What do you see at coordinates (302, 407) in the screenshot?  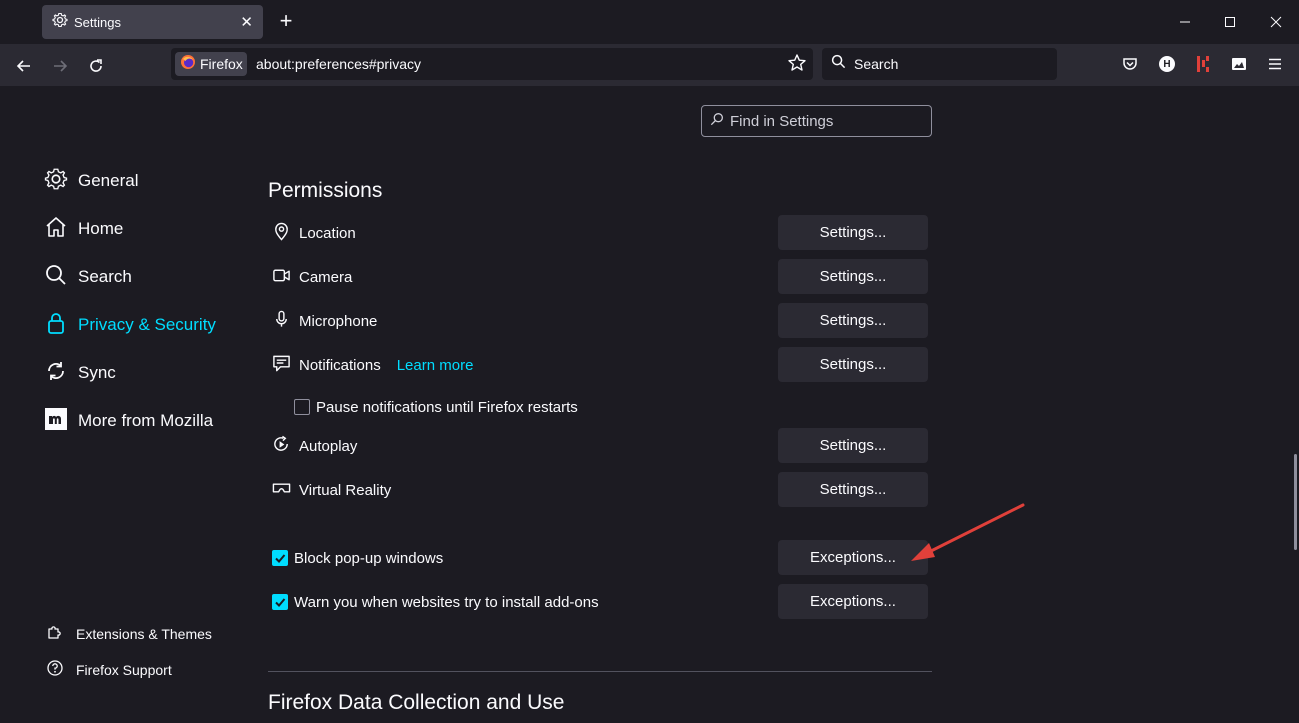 I see `checkbox-box` at bounding box center [302, 407].